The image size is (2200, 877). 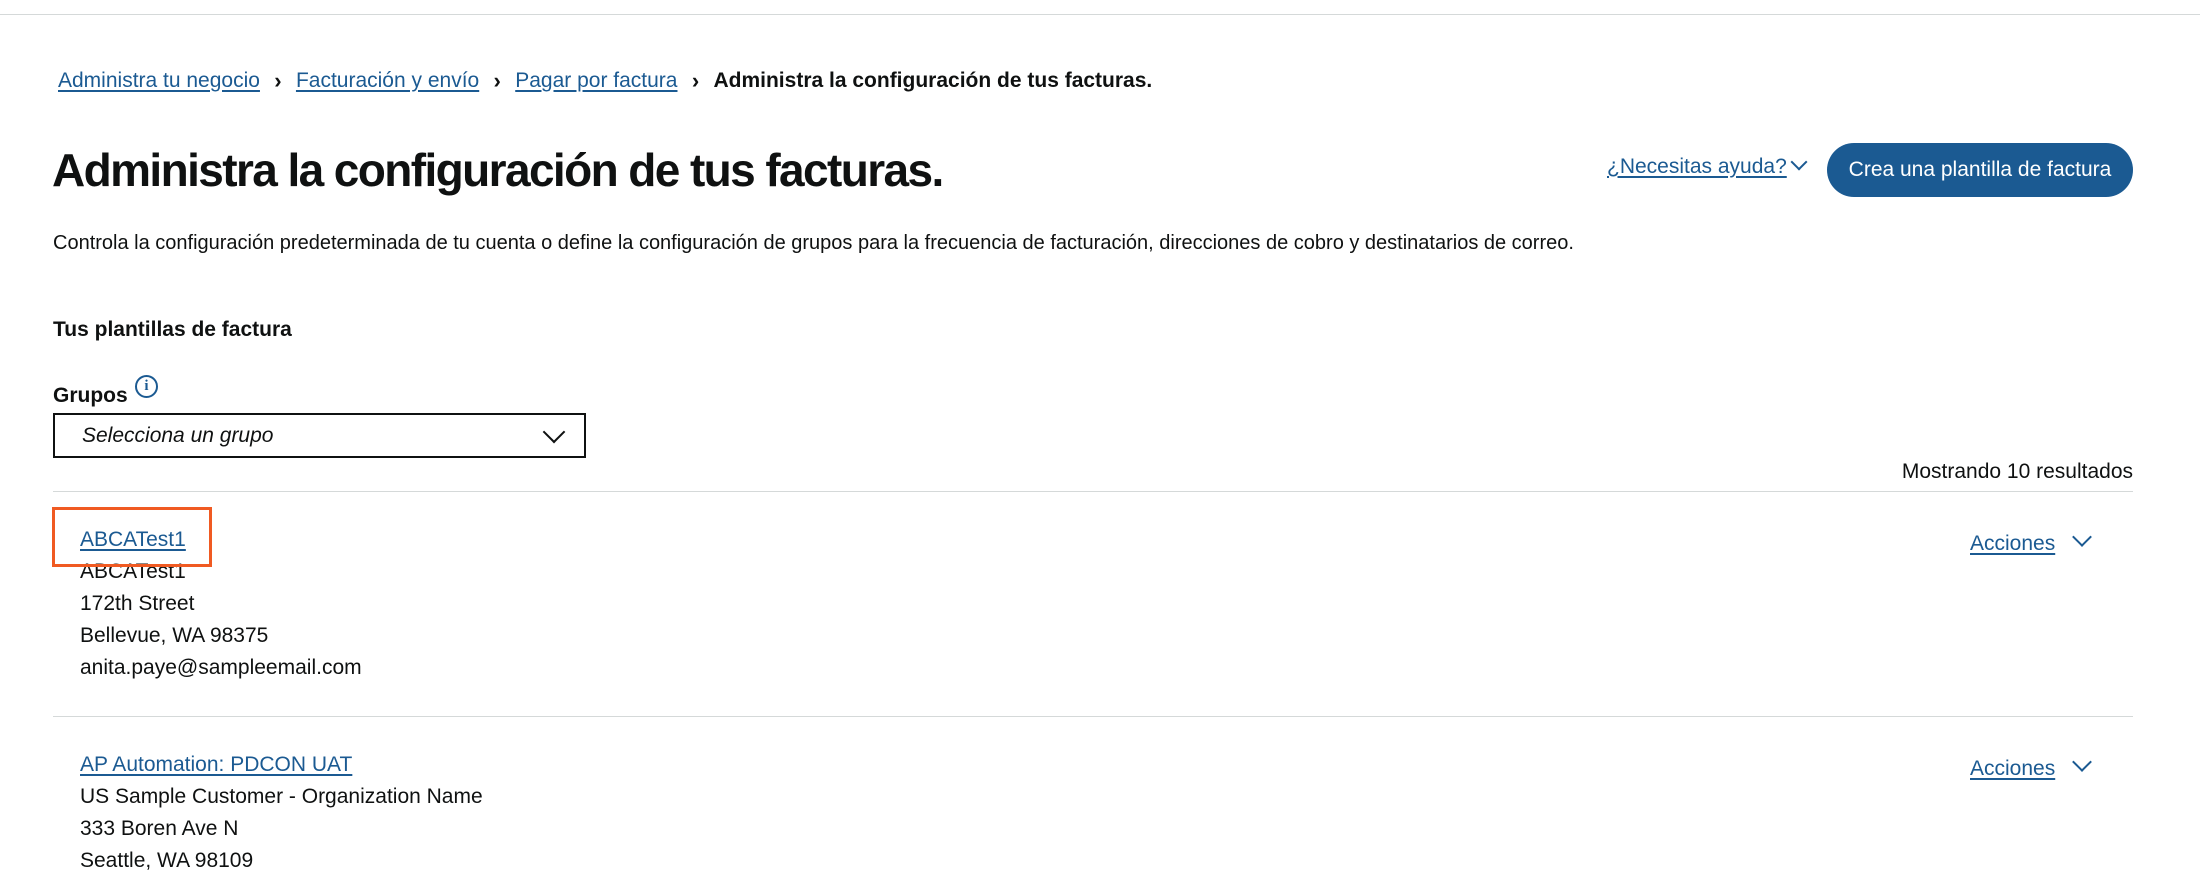 I want to click on results-count: Mostrando 10 resultados, so click(x=2017, y=471).